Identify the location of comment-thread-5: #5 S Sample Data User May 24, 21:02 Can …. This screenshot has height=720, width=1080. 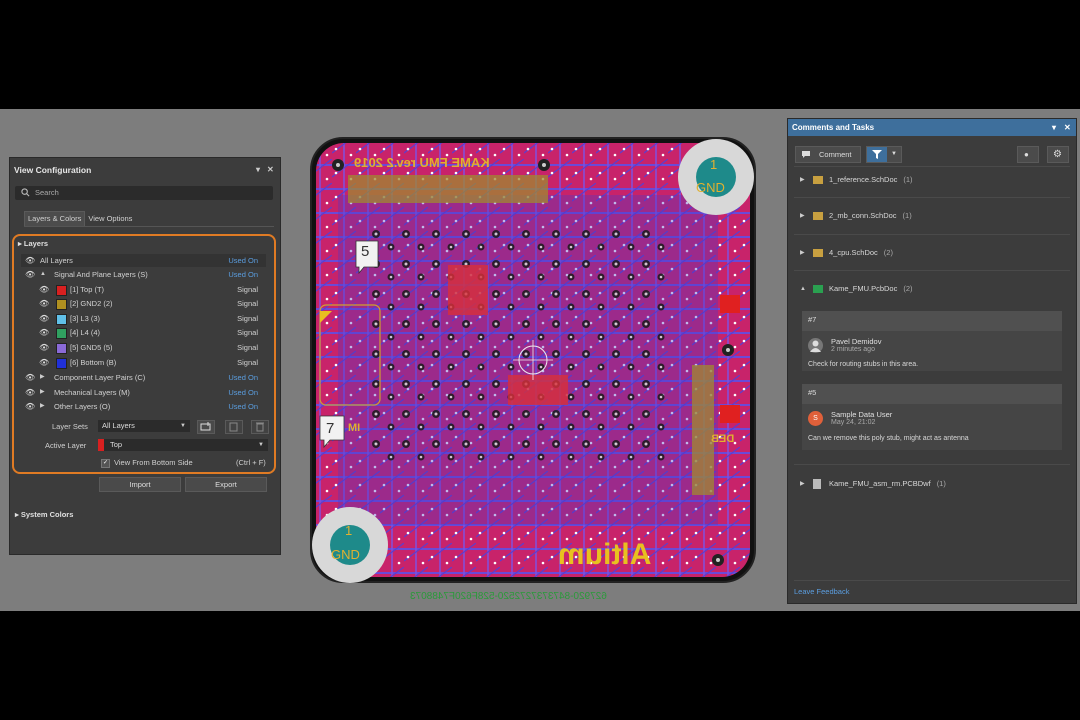
(932, 417).